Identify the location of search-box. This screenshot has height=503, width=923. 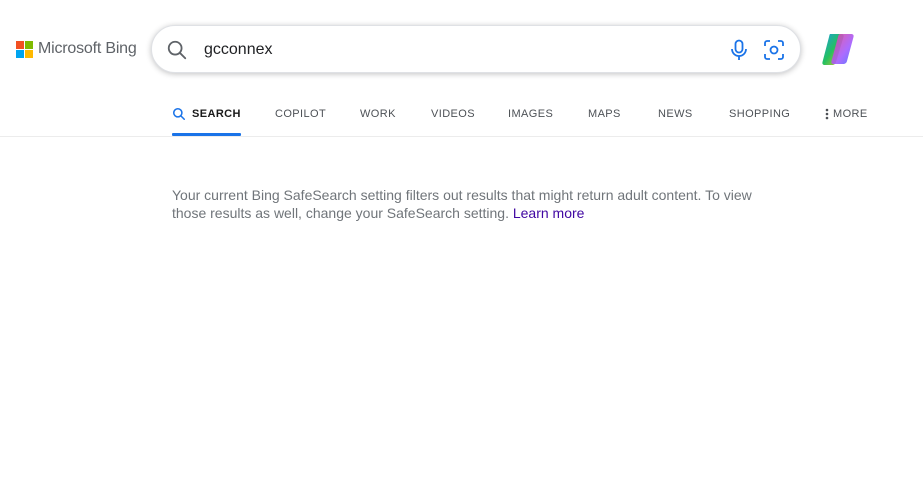
(476, 49).